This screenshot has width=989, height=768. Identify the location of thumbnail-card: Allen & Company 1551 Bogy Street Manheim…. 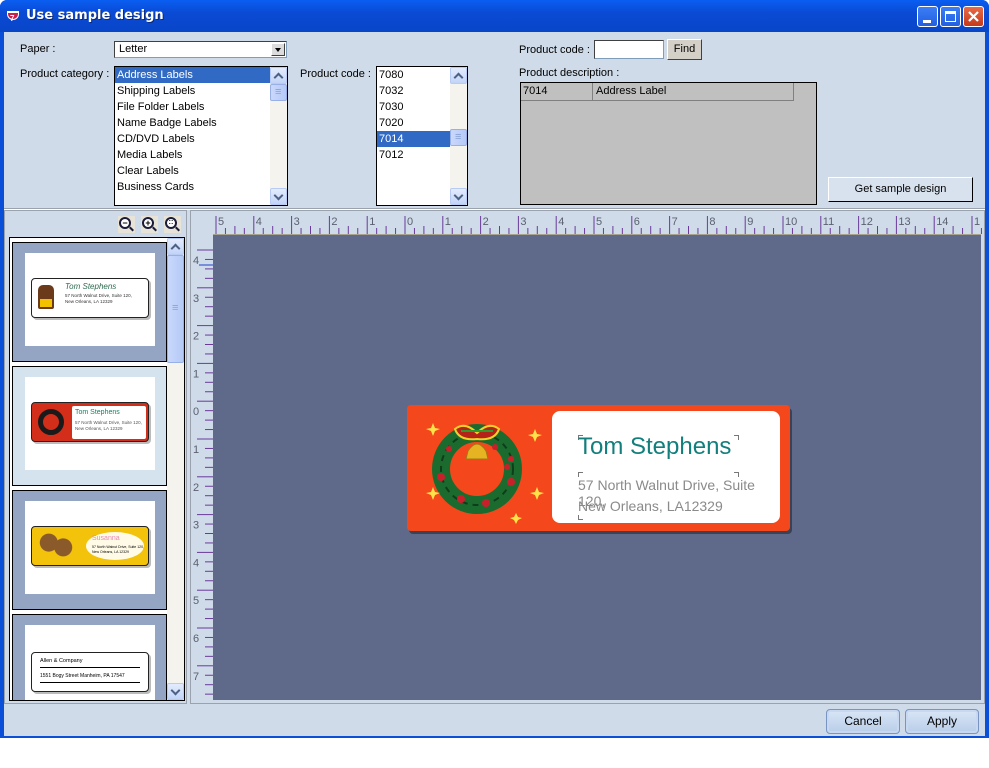
(89, 657).